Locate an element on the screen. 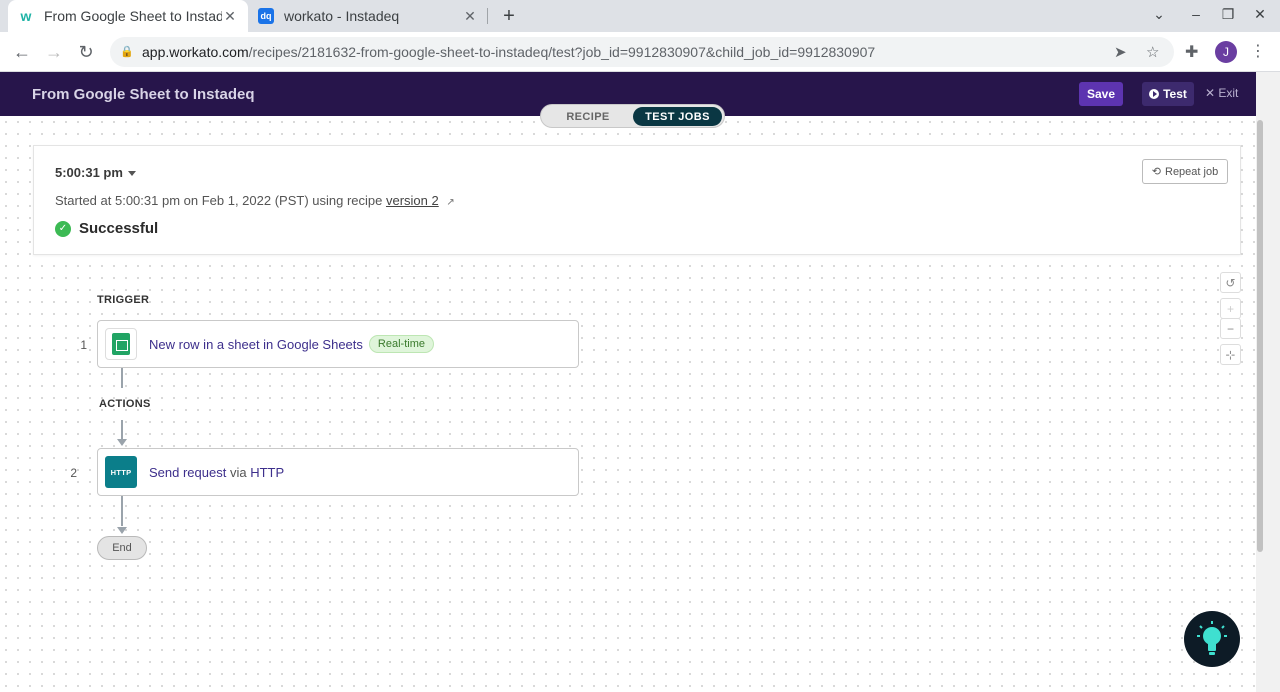  send-icon: ➤ is located at coordinates (1120, 52).